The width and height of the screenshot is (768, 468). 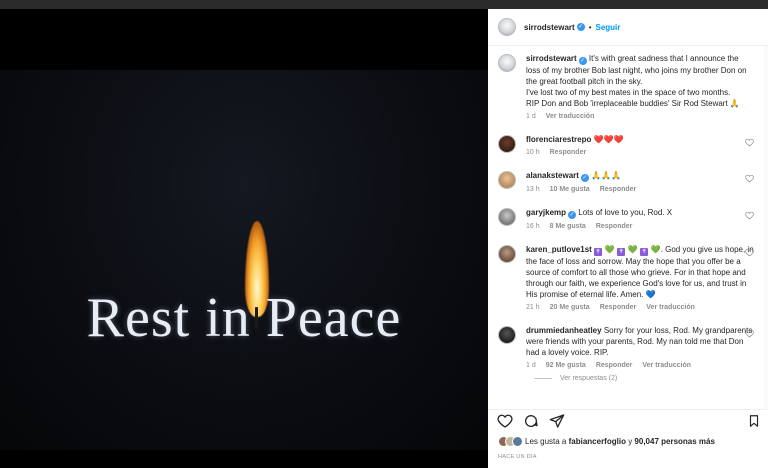 What do you see at coordinates (674, 441) in the screenshot?
I see `likes-count: 90,047 personas más` at bounding box center [674, 441].